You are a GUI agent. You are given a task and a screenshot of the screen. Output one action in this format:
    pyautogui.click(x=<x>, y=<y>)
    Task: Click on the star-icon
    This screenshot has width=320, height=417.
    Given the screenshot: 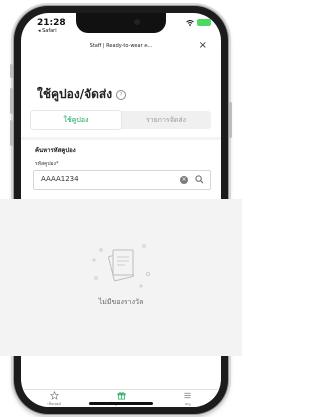 What is the action you would take?
    pyautogui.click(x=54, y=395)
    